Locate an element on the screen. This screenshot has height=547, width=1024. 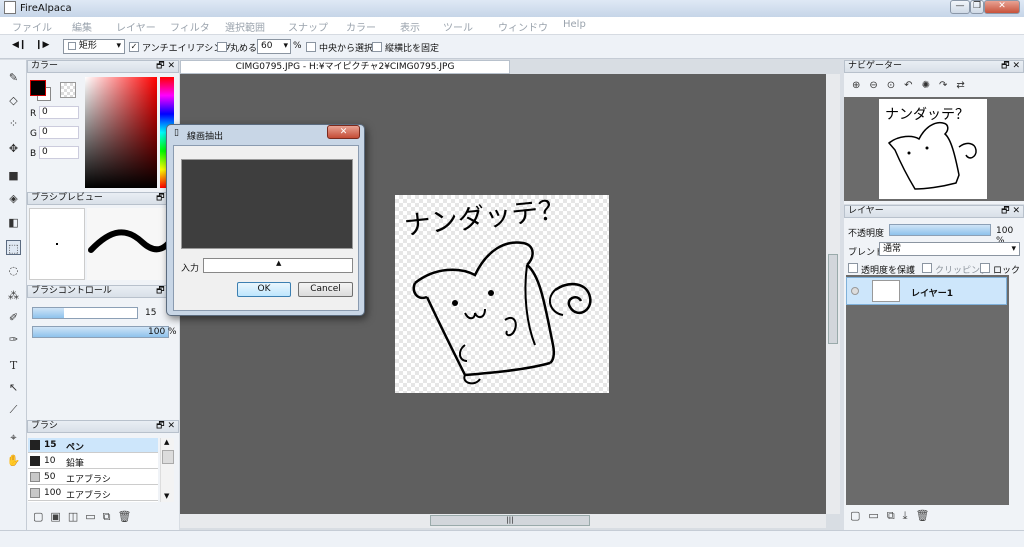
menu-layer: レイヤー is located at coordinates (136, 26).